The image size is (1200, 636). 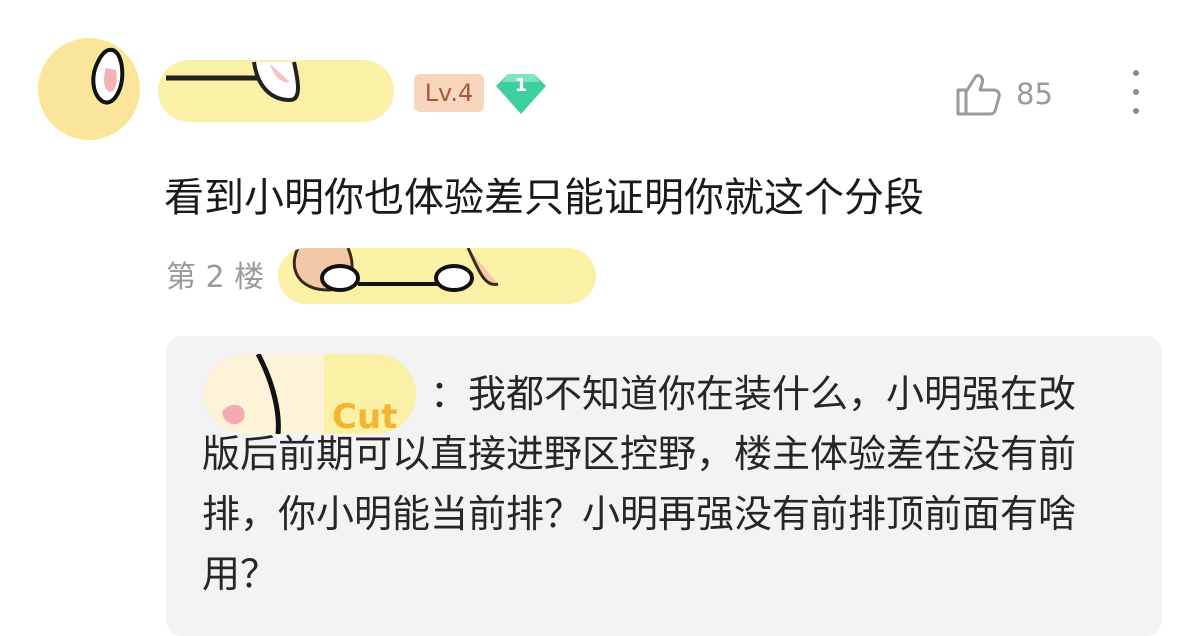 I want to click on sticker-redacted, so click(x=437, y=276).